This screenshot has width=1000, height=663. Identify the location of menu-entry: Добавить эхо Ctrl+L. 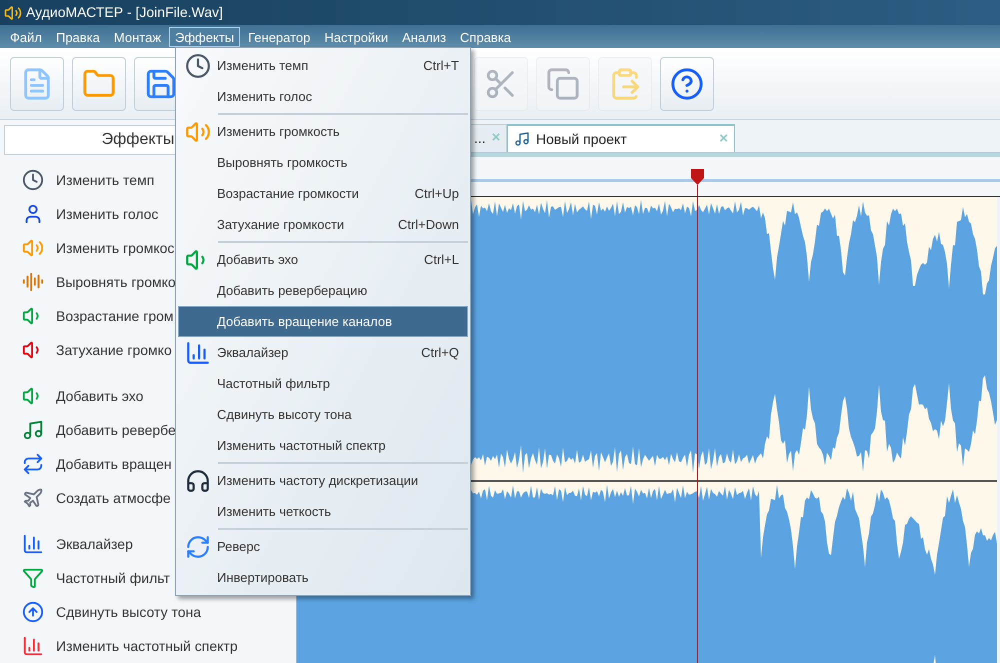
(323, 259).